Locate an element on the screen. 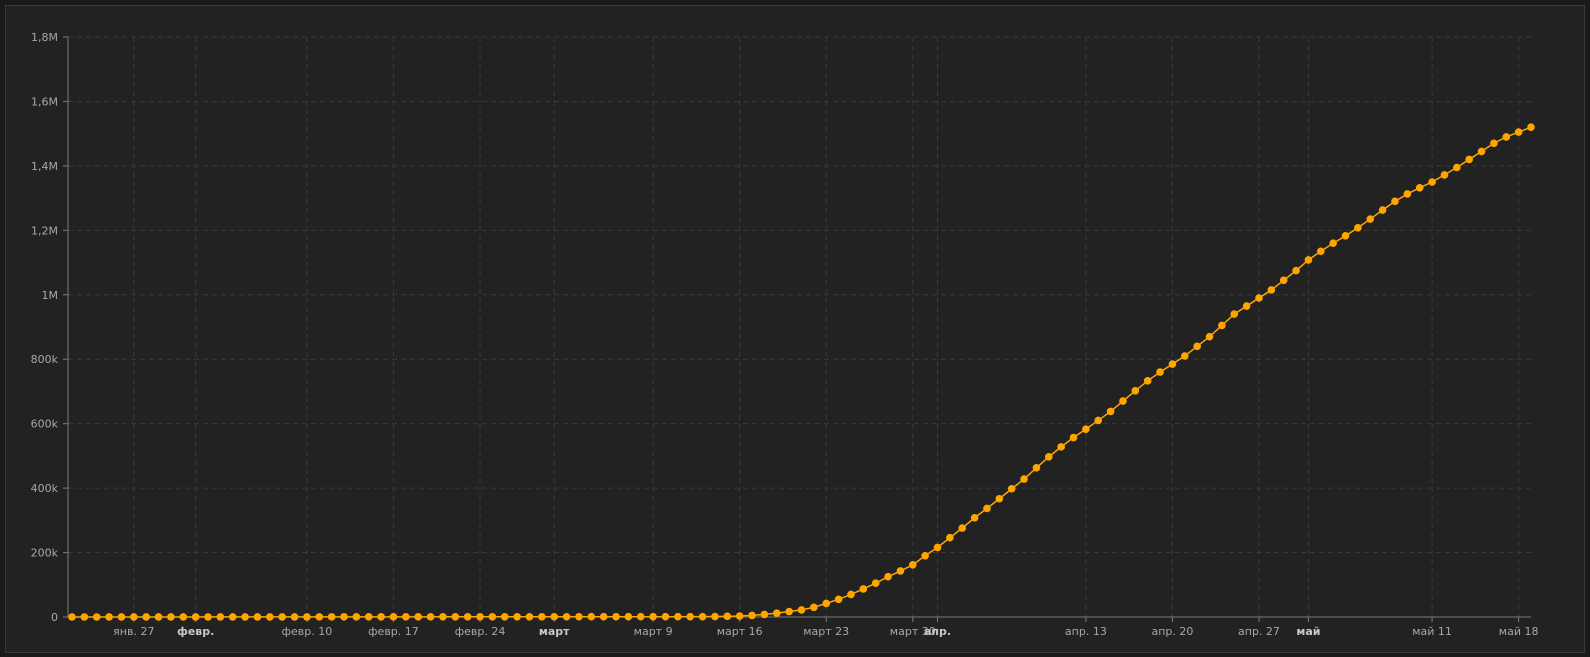 Image resolution: width=1590 pixels, height=657 pixels. y-axis-ticks: 0 200k 400k 600k 800k 1M 1,2M 1,4M 1,6M 1,8M is located at coordinates (45, 327).